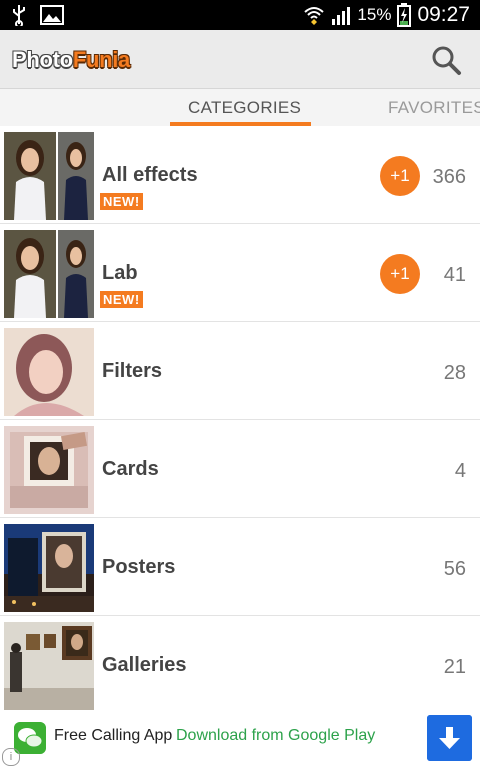 This screenshot has height=768, width=480. Describe the element at coordinates (240, 175) in the screenshot. I see `list-item-all-effects: All effects NEW! +1 366` at that location.